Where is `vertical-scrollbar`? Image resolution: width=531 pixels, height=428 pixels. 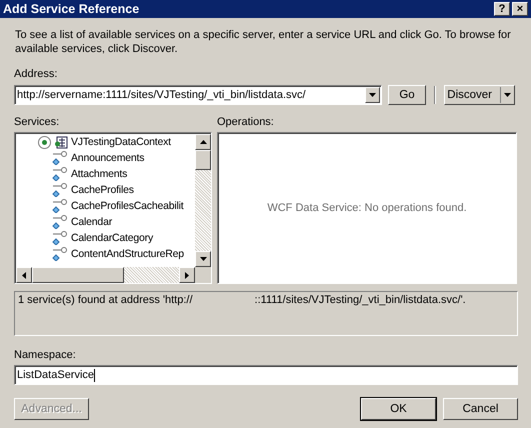
vertical-scrollbar is located at coordinates (203, 200).